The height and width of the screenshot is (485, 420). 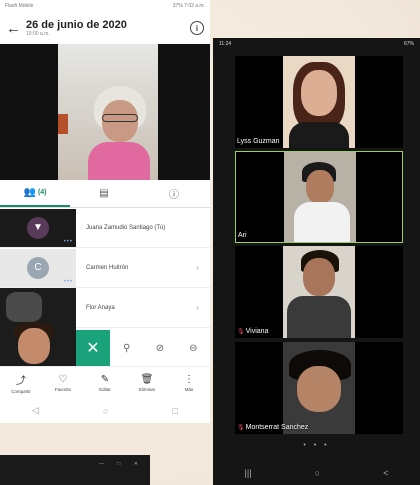 I want to click on main-video, so click(x=105, y=112).